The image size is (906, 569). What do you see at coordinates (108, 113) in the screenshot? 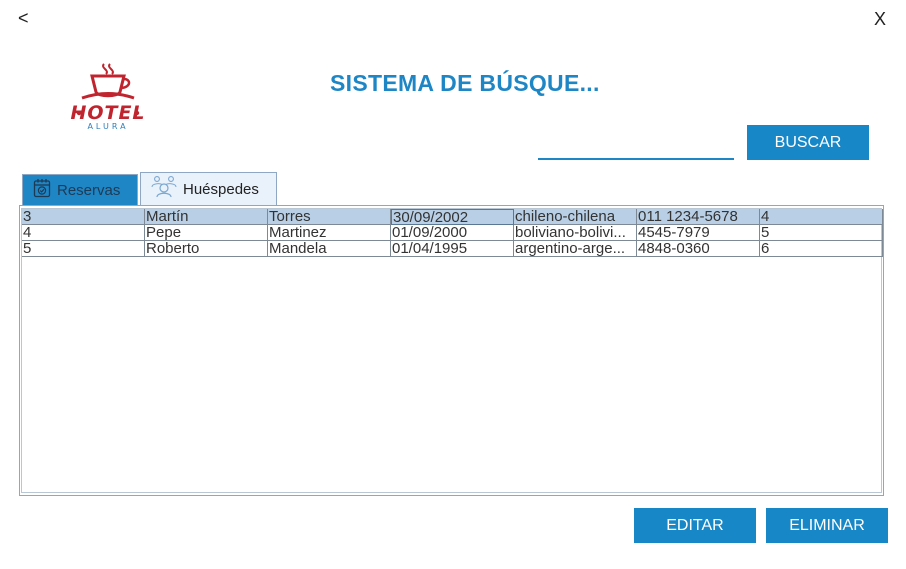
I see `logo-name: HOTEL` at bounding box center [108, 113].